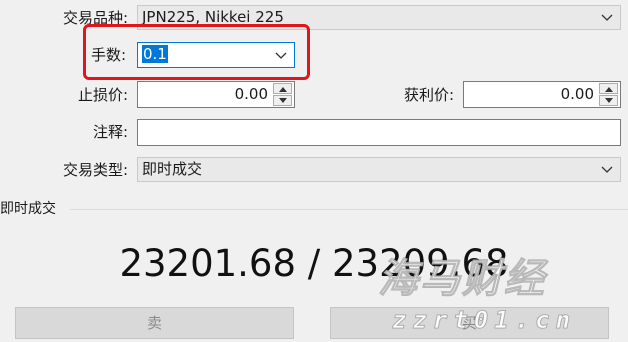 This screenshot has width=628, height=342. Describe the element at coordinates (216, 94) in the screenshot. I see `stop-loss-field: 0.00` at that location.